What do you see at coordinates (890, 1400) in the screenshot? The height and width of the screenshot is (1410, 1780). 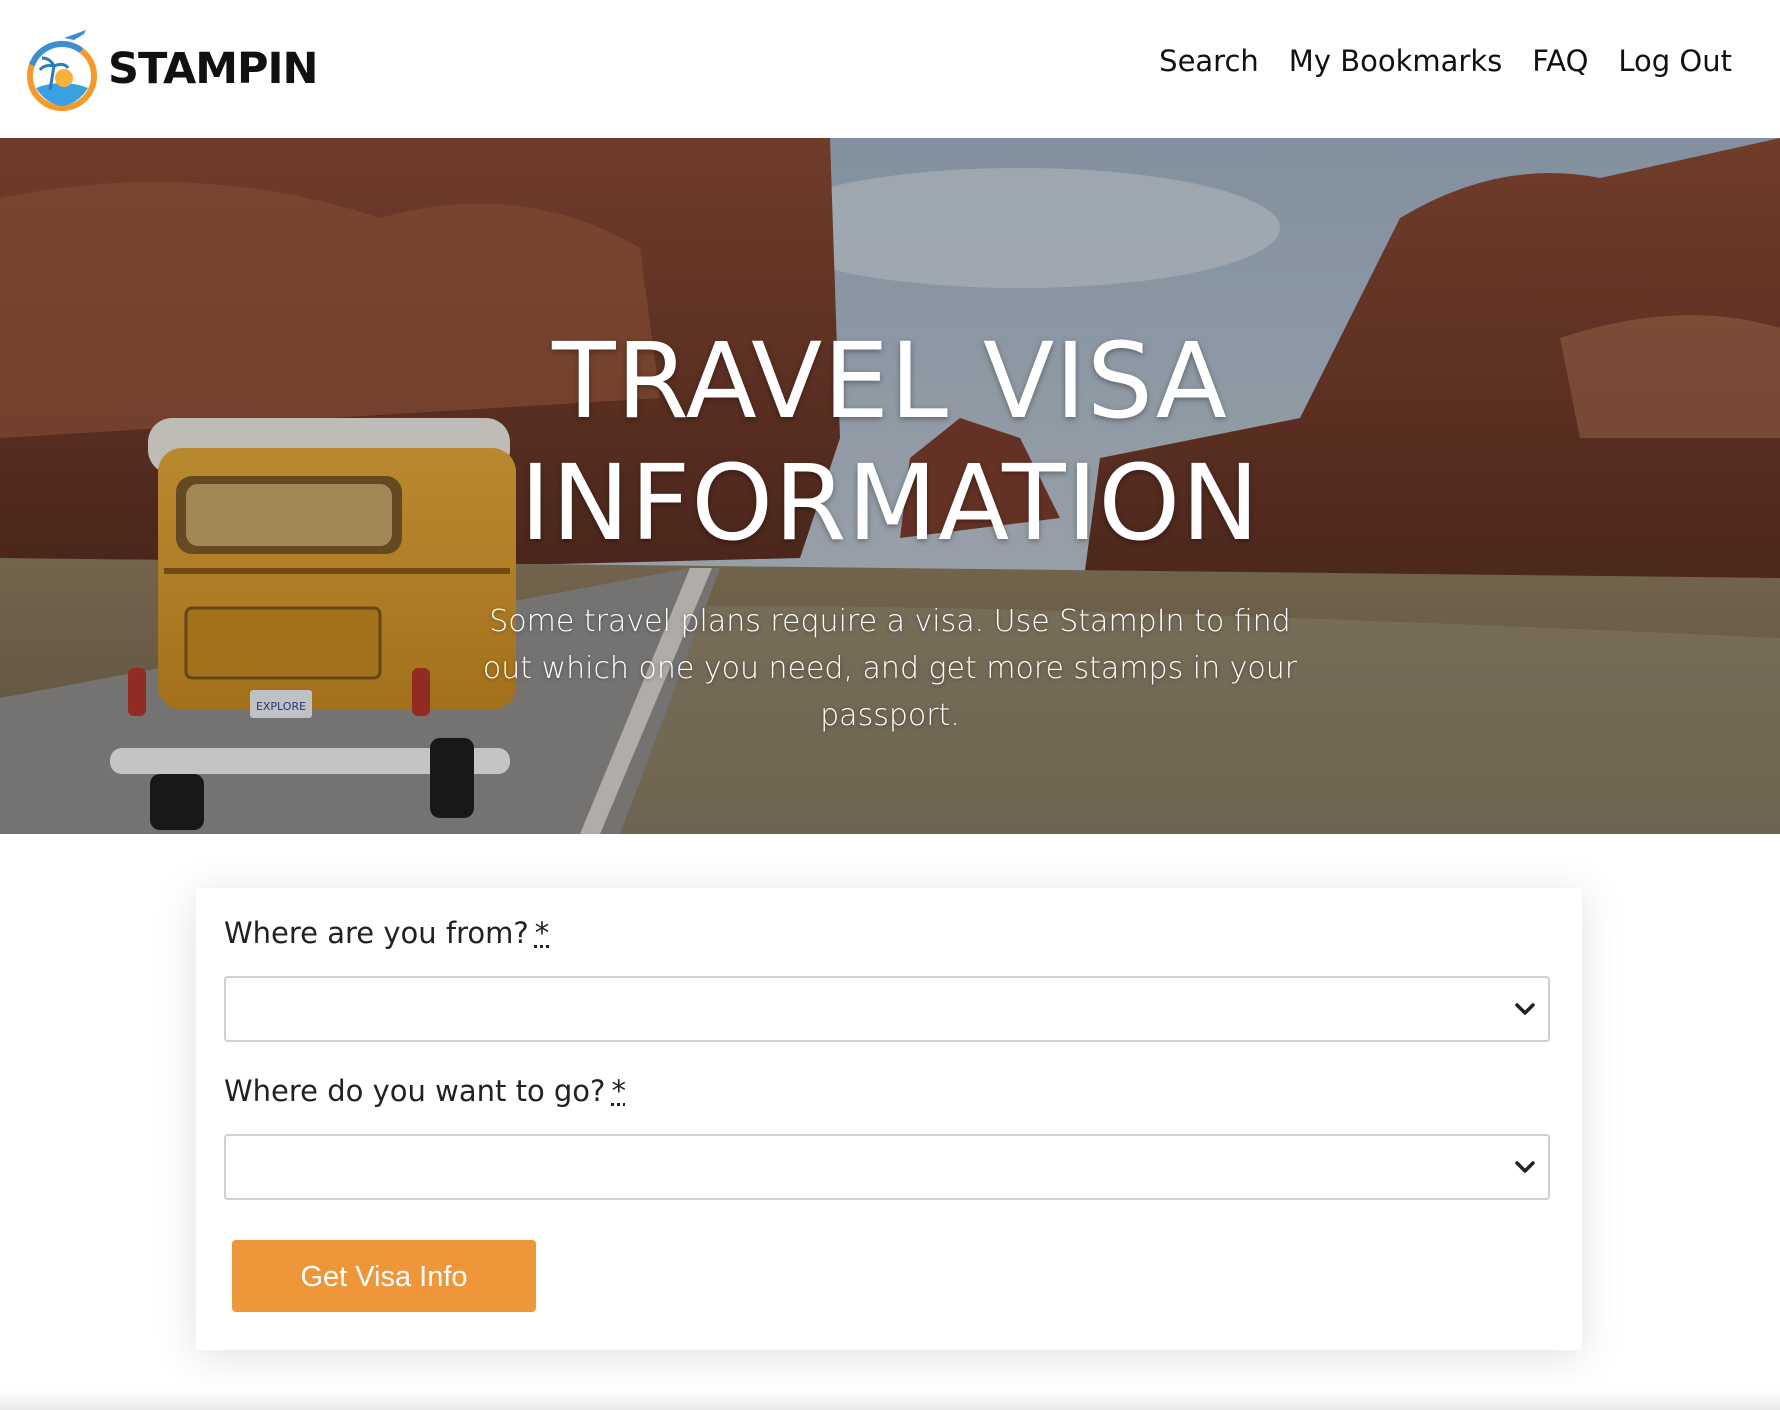 I see `page-bottom-edge` at bounding box center [890, 1400].